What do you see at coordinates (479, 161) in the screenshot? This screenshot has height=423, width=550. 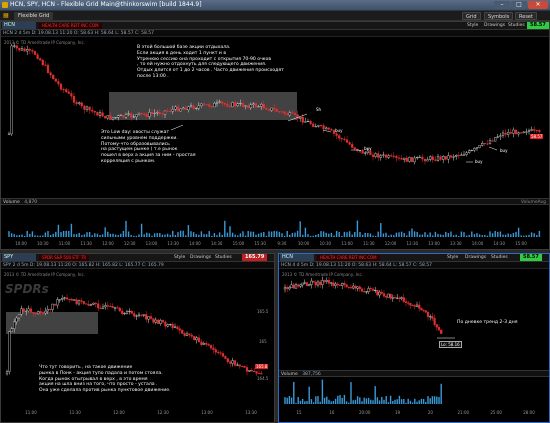 I see `label-buy: buy` at bounding box center [479, 161].